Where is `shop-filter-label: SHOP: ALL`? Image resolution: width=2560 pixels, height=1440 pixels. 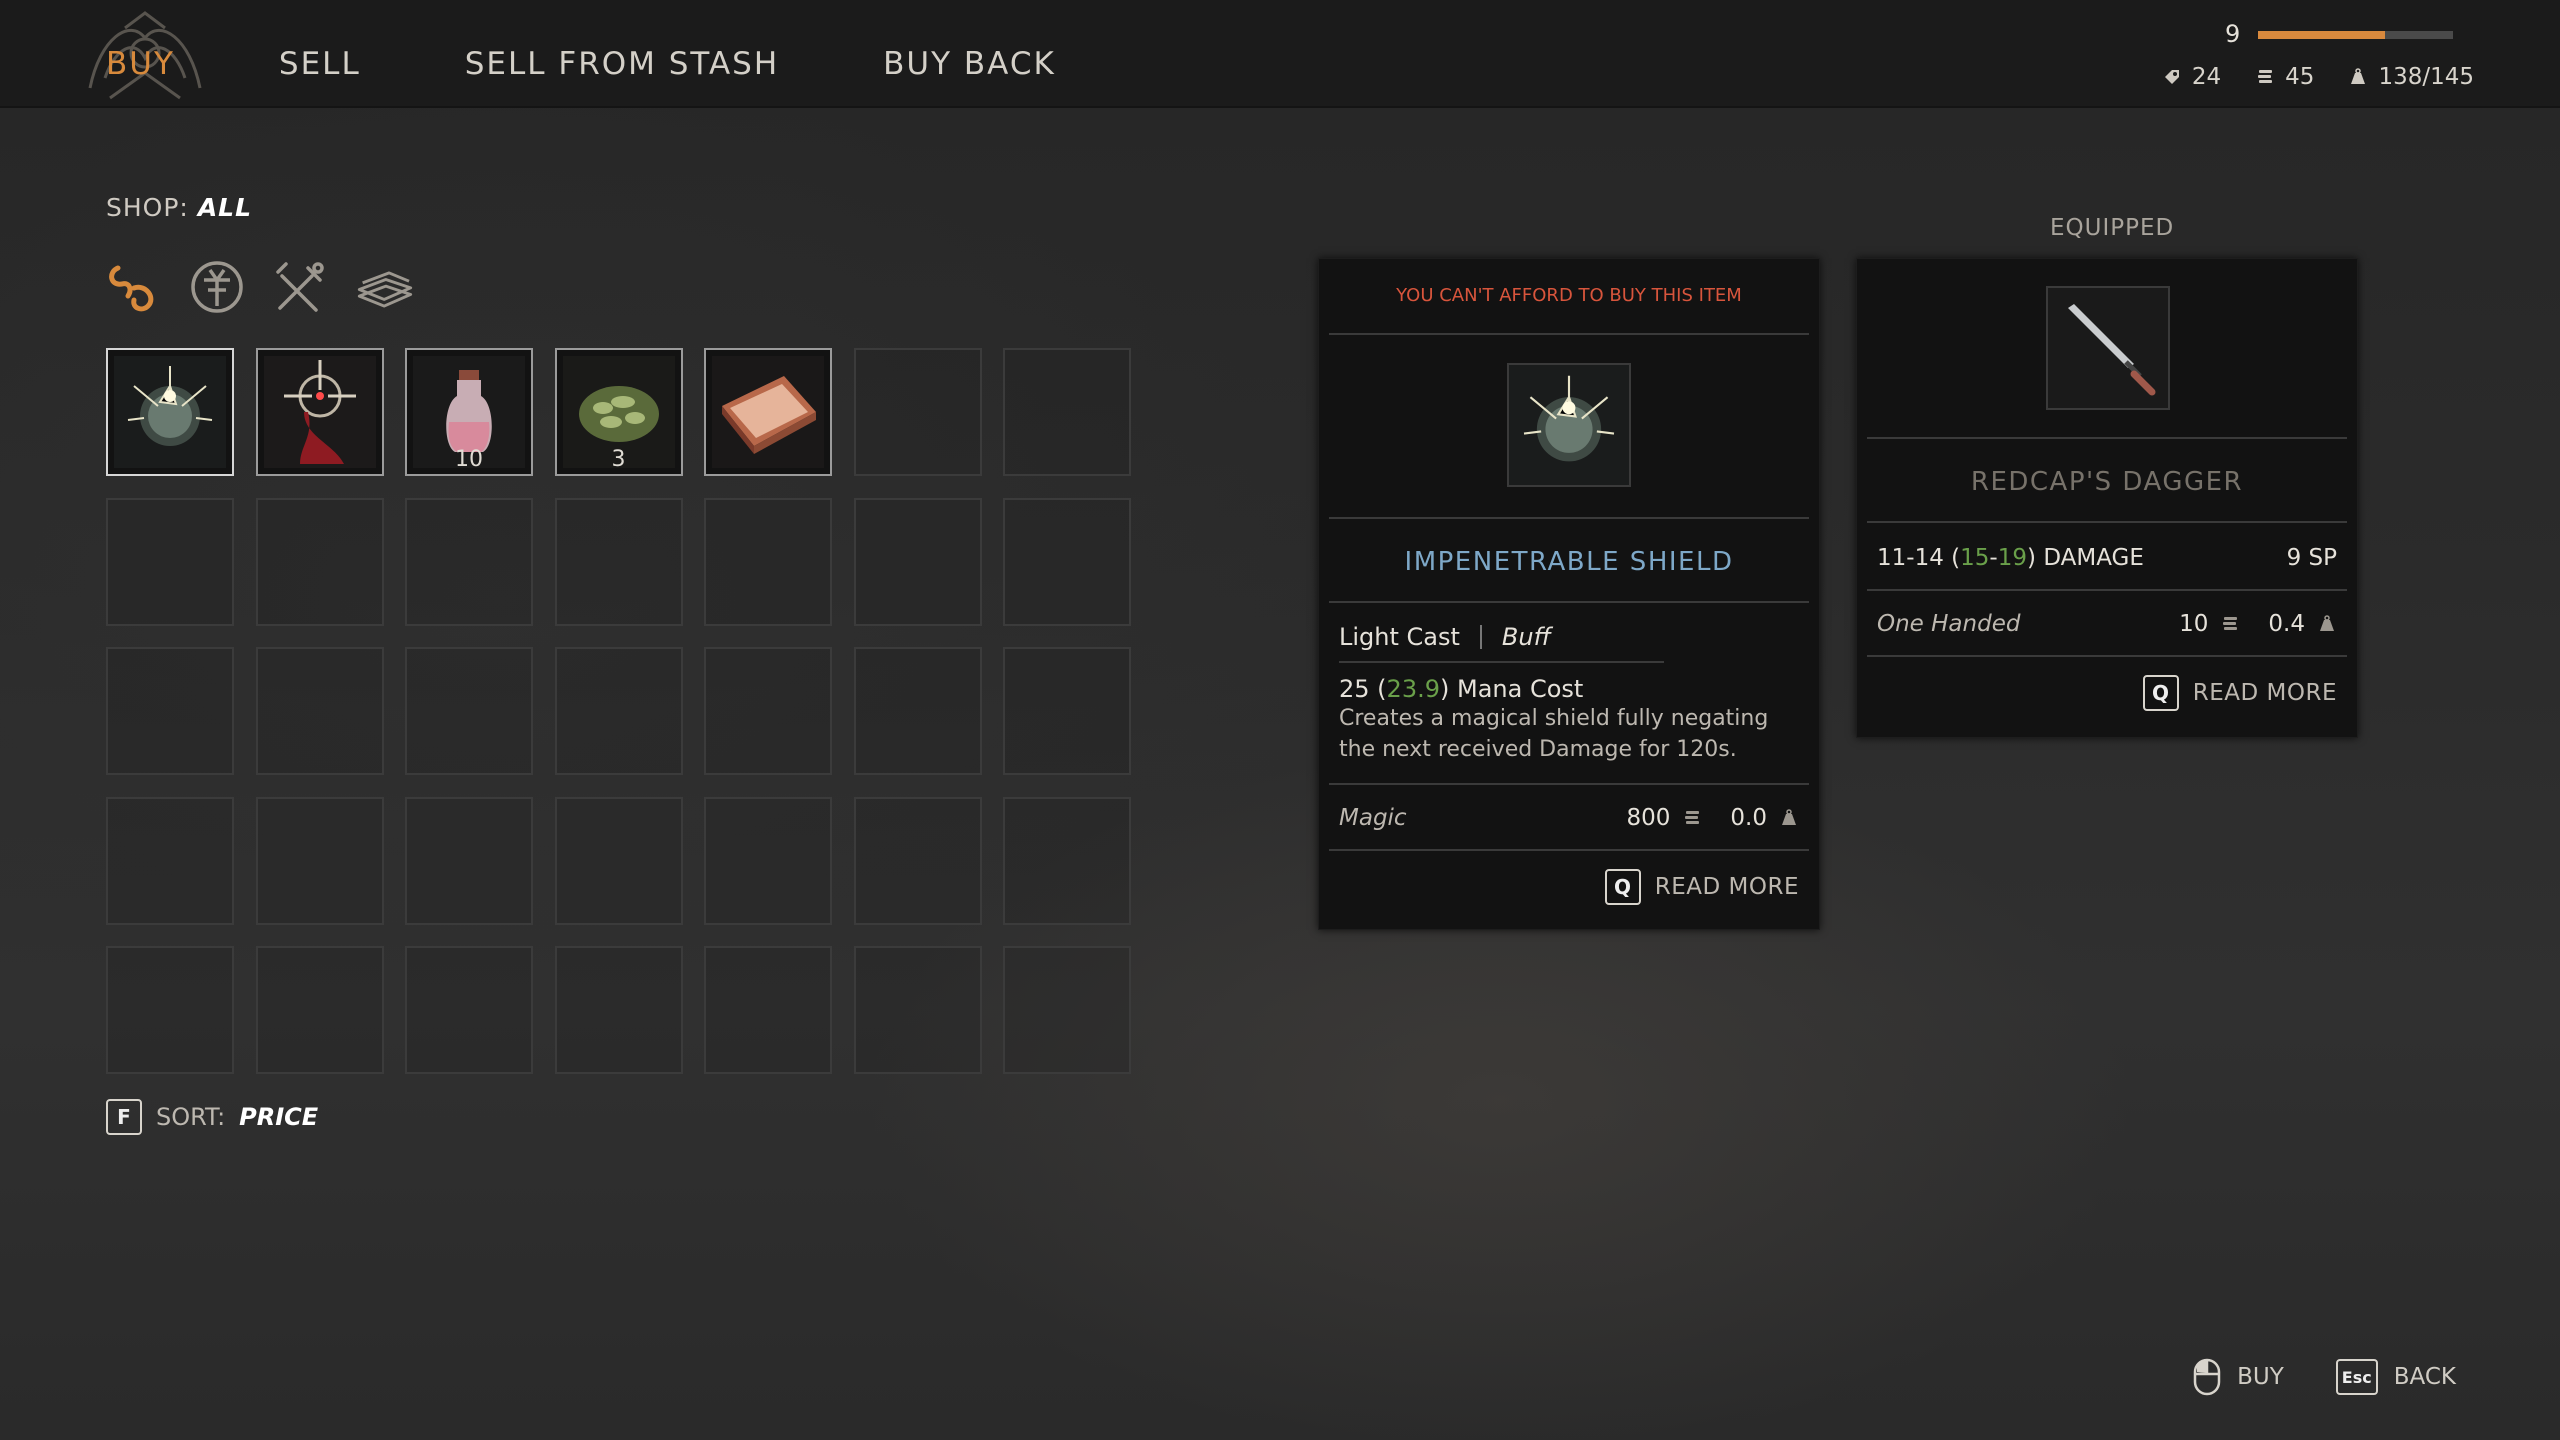
shop-filter-label: SHOP: ALL is located at coordinates (179, 207).